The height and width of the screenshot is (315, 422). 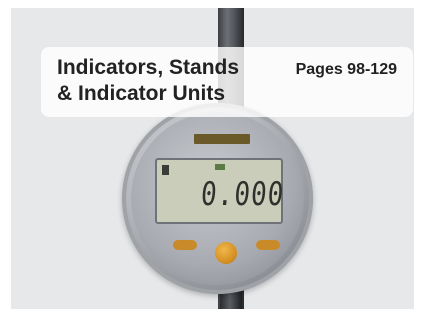 What do you see at coordinates (226, 253) in the screenshot?
I see `indicator-center-button` at bounding box center [226, 253].